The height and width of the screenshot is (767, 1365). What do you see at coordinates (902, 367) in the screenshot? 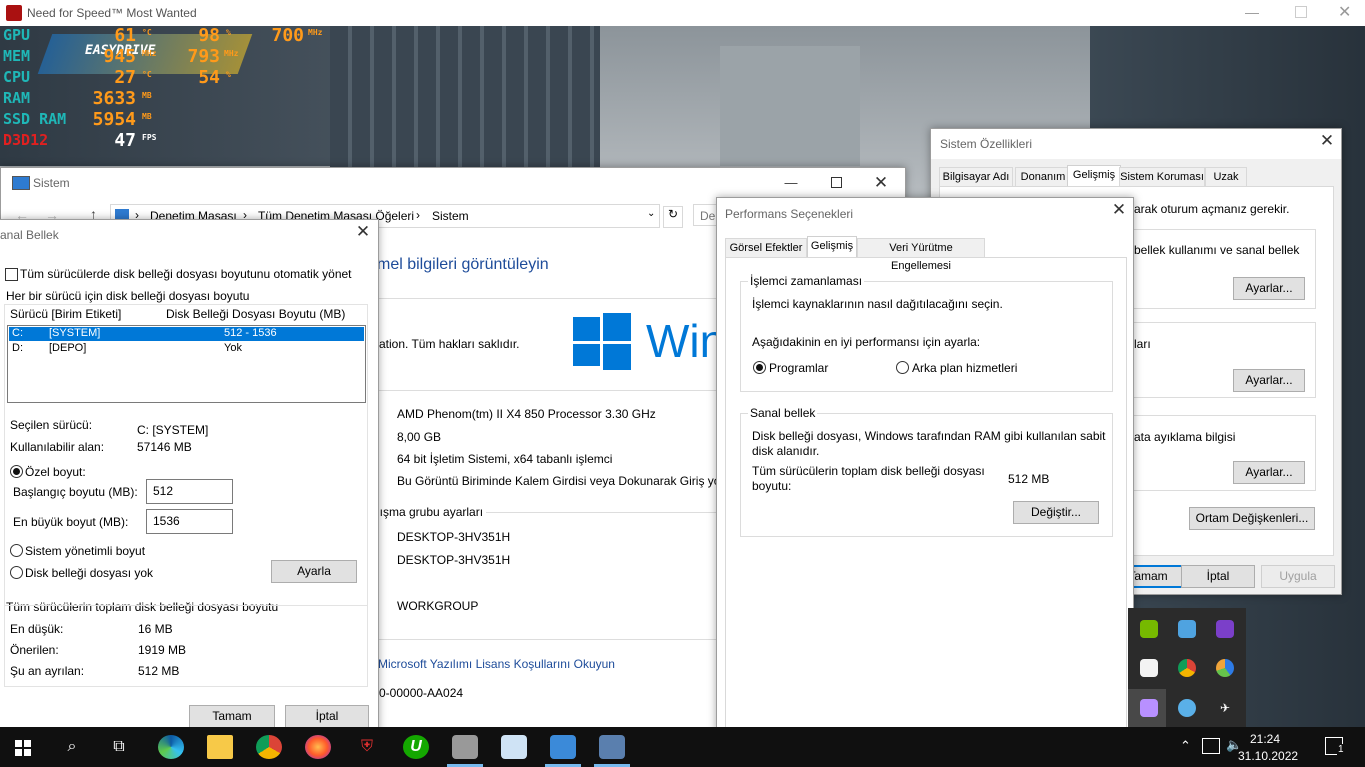
I see `background-services-radio` at bounding box center [902, 367].